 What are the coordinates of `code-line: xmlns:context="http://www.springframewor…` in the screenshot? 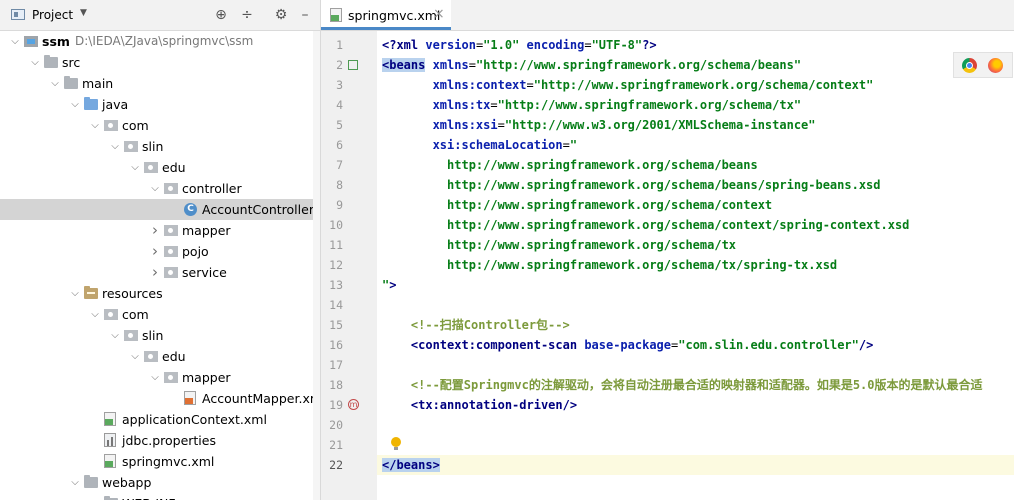 It's located at (695, 85).